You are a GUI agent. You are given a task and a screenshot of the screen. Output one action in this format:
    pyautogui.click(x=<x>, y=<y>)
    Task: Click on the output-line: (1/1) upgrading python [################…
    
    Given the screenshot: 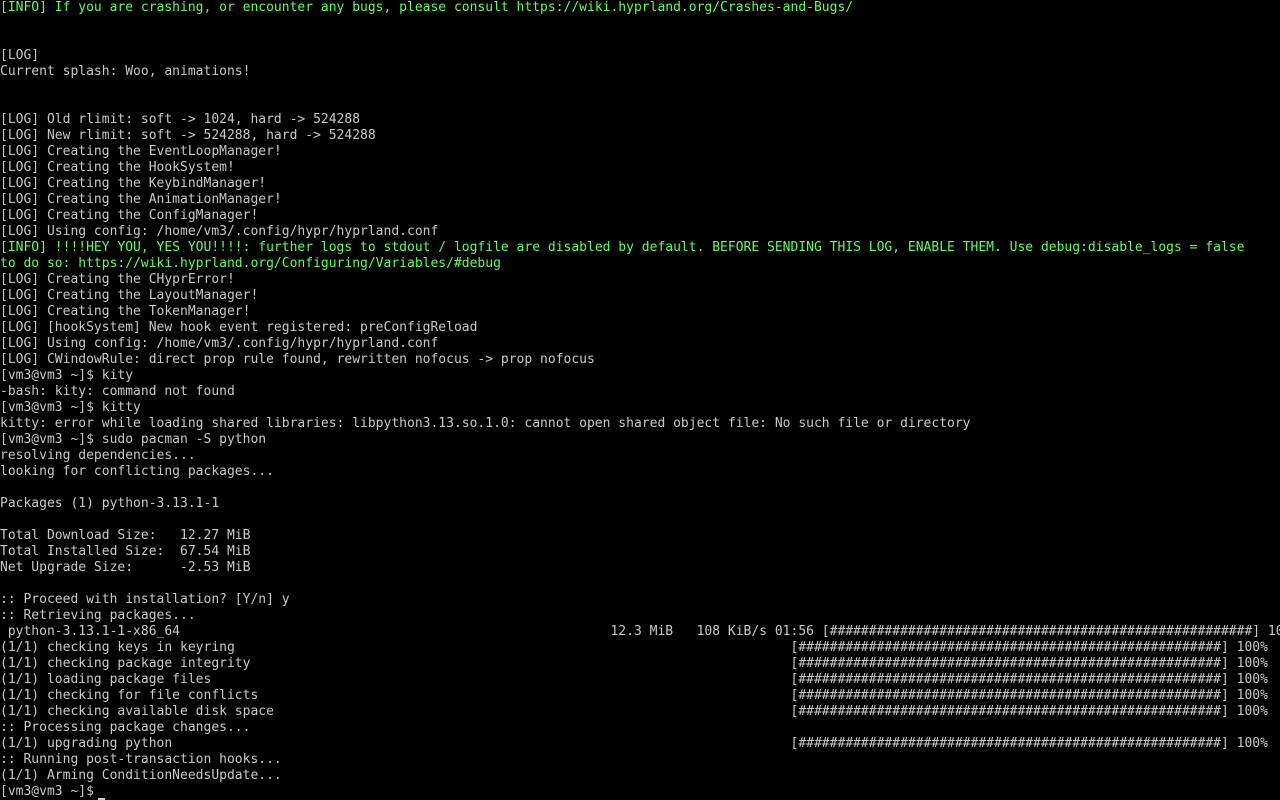 What is the action you would take?
    pyautogui.click(x=634, y=743)
    